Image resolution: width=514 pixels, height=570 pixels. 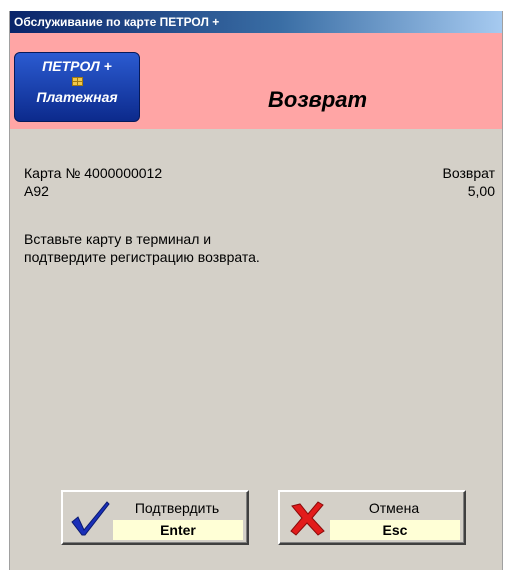 I want to click on logo-line1: ПЕТРОЛ +, so click(x=77, y=66).